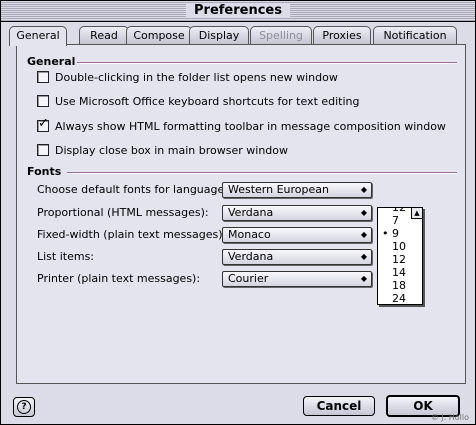 The height and width of the screenshot is (425, 476). Describe the element at coordinates (297, 257) in the screenshot. I see `list-items-font-popup: Verdana ◆` at that location.